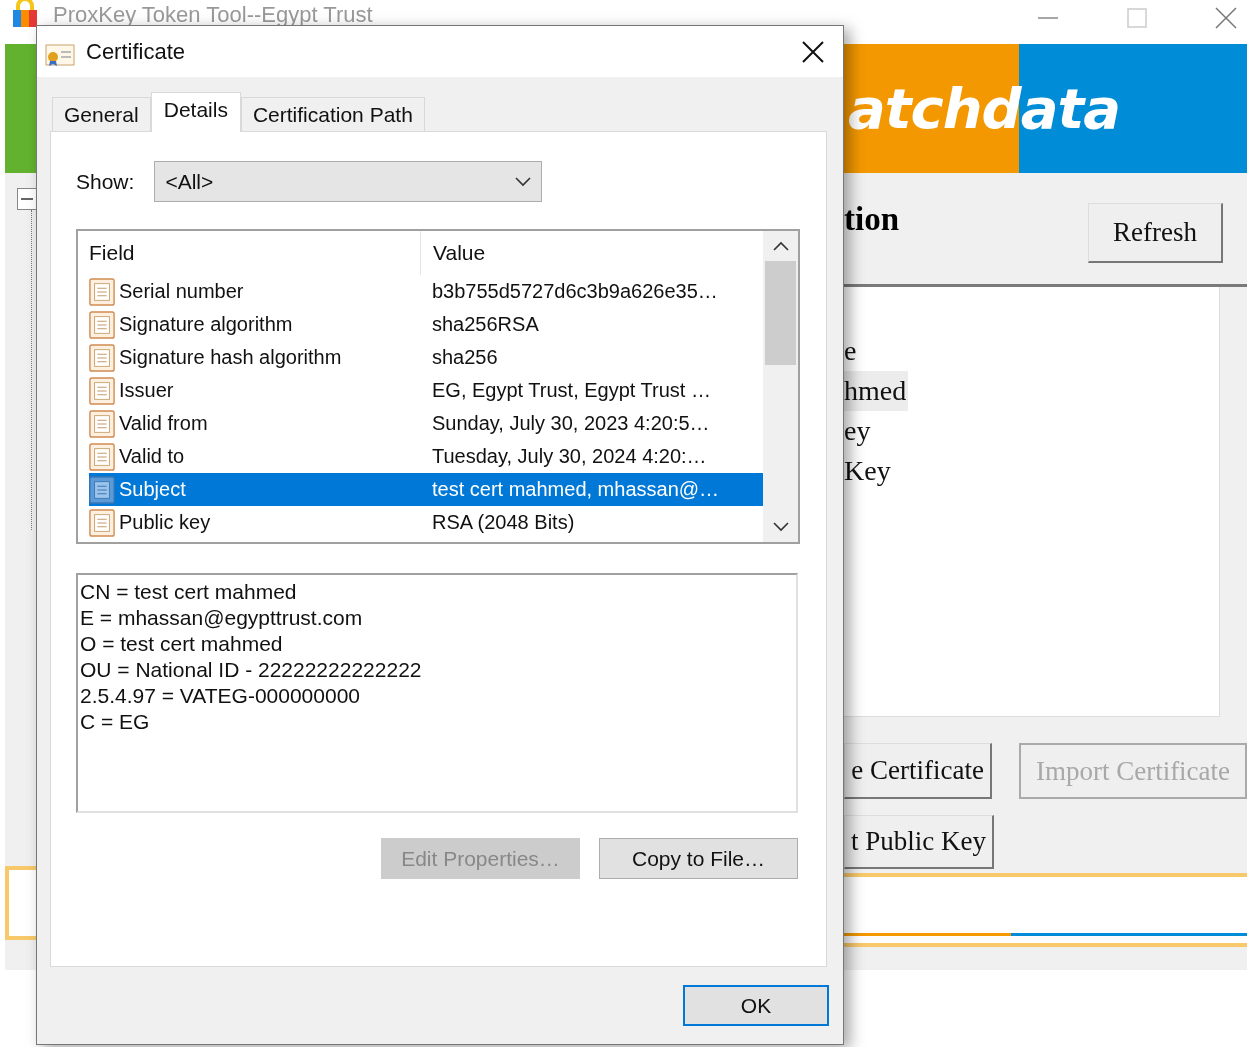 The width and height of the screenshot is (1247, 1047). Describe the element at coordinates (255, 253) in the screenshot. I see `column-header: Field` at that location.